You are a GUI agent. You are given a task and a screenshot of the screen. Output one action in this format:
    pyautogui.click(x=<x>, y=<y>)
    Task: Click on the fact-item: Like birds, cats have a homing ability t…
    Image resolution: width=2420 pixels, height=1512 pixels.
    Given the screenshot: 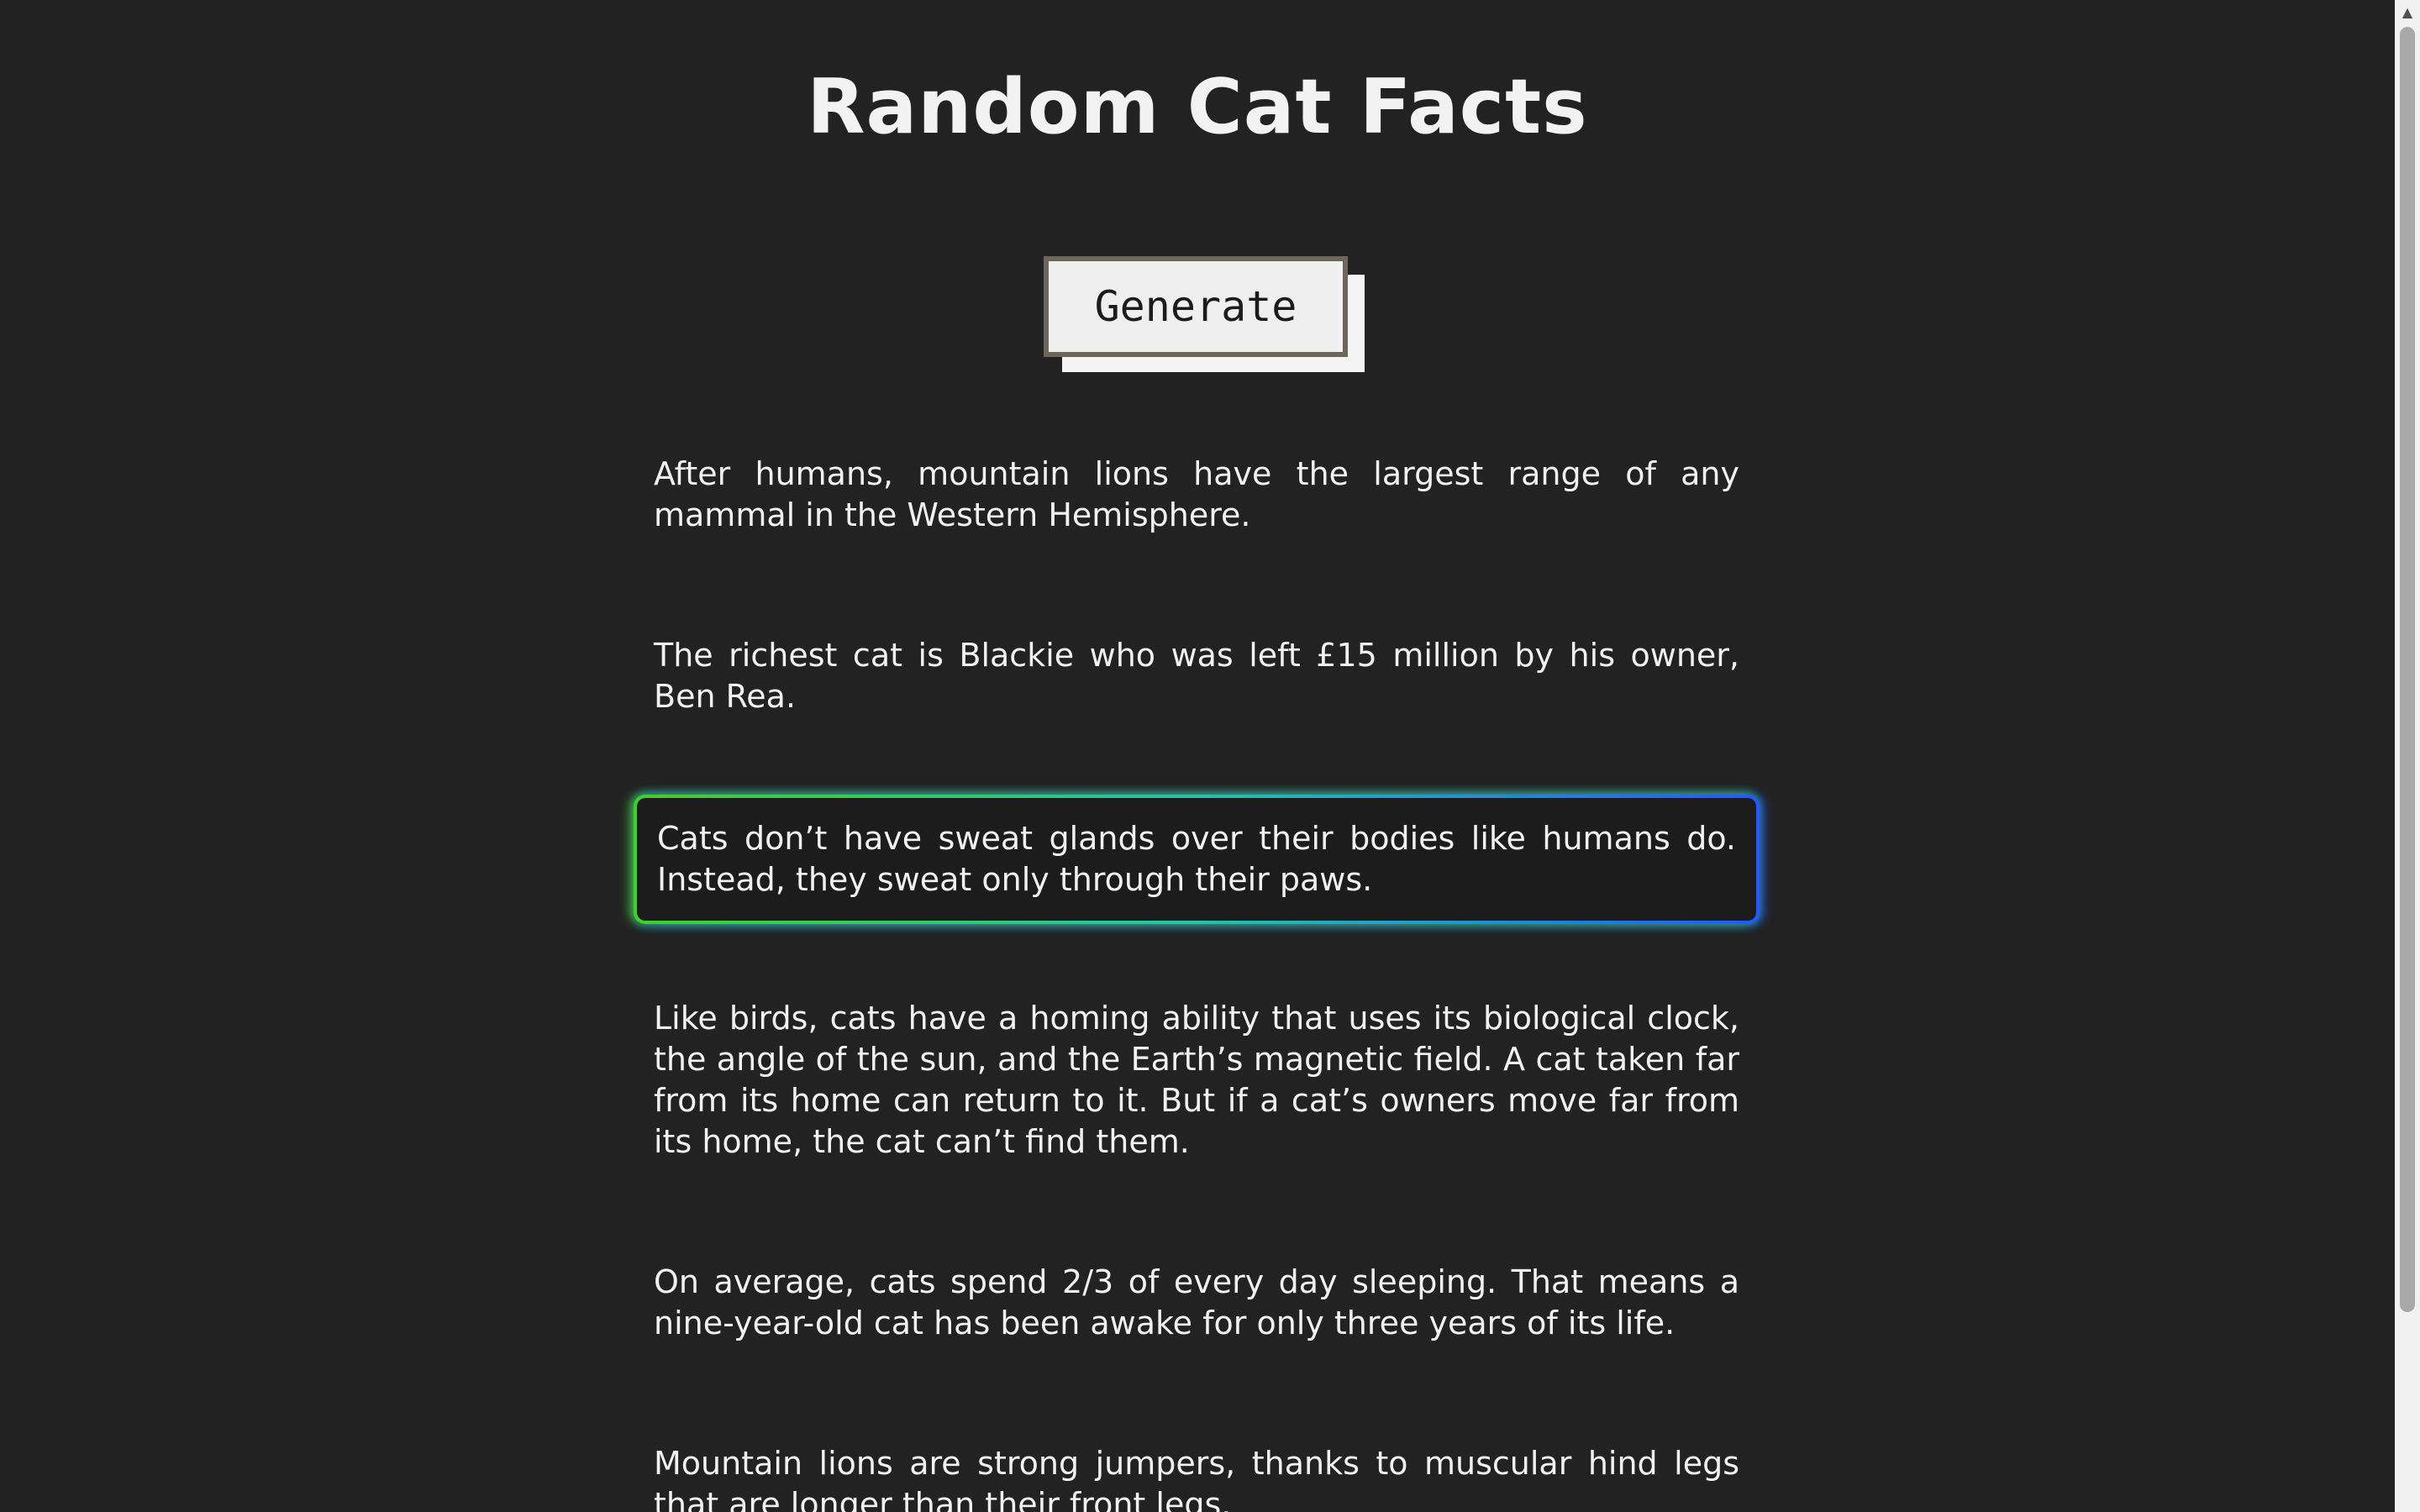 What is the action you would take?
    pyautogui.click(x=1196, y=1080)
    